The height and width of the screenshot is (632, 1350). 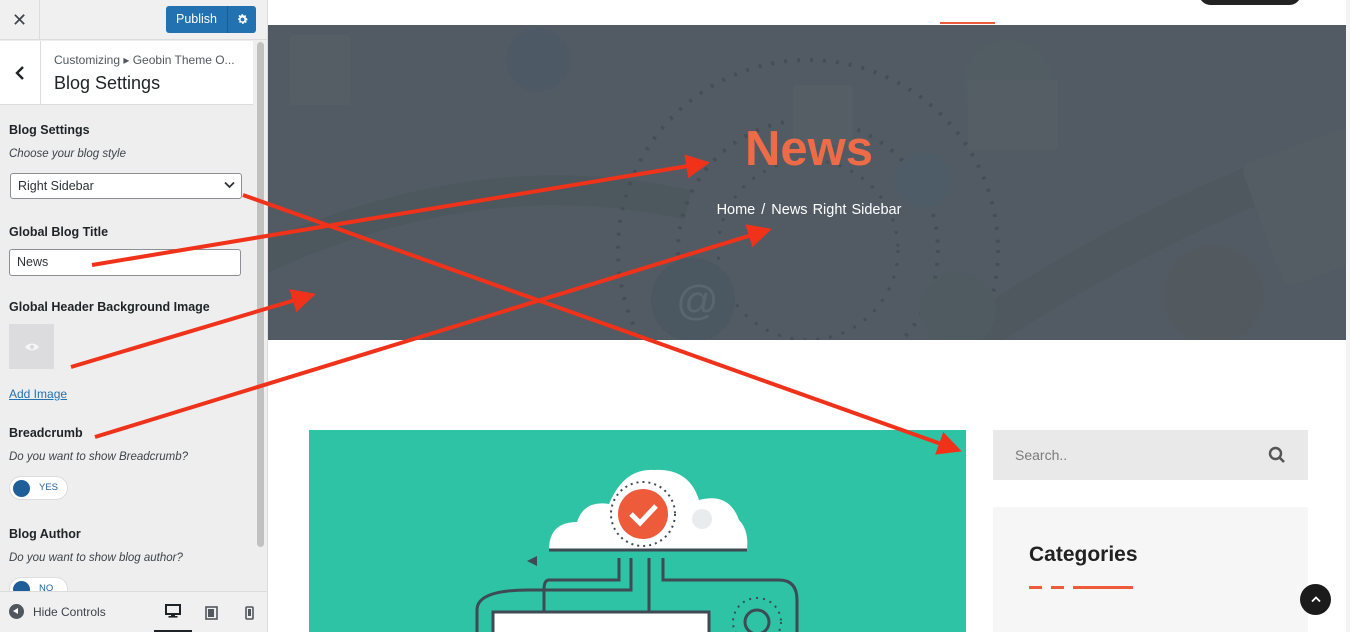 I want to click on categories-widget: Categories, so click(x=1150, y=569).